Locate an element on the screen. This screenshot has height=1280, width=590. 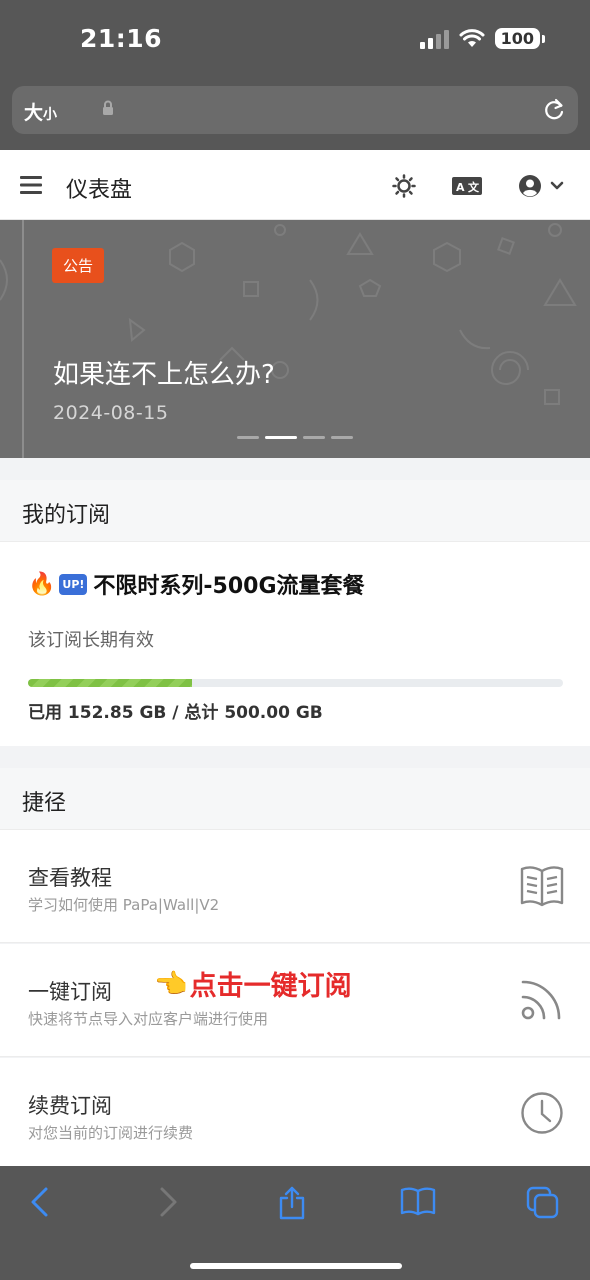
user-avatar-icon is located at coordinates (530, 186).